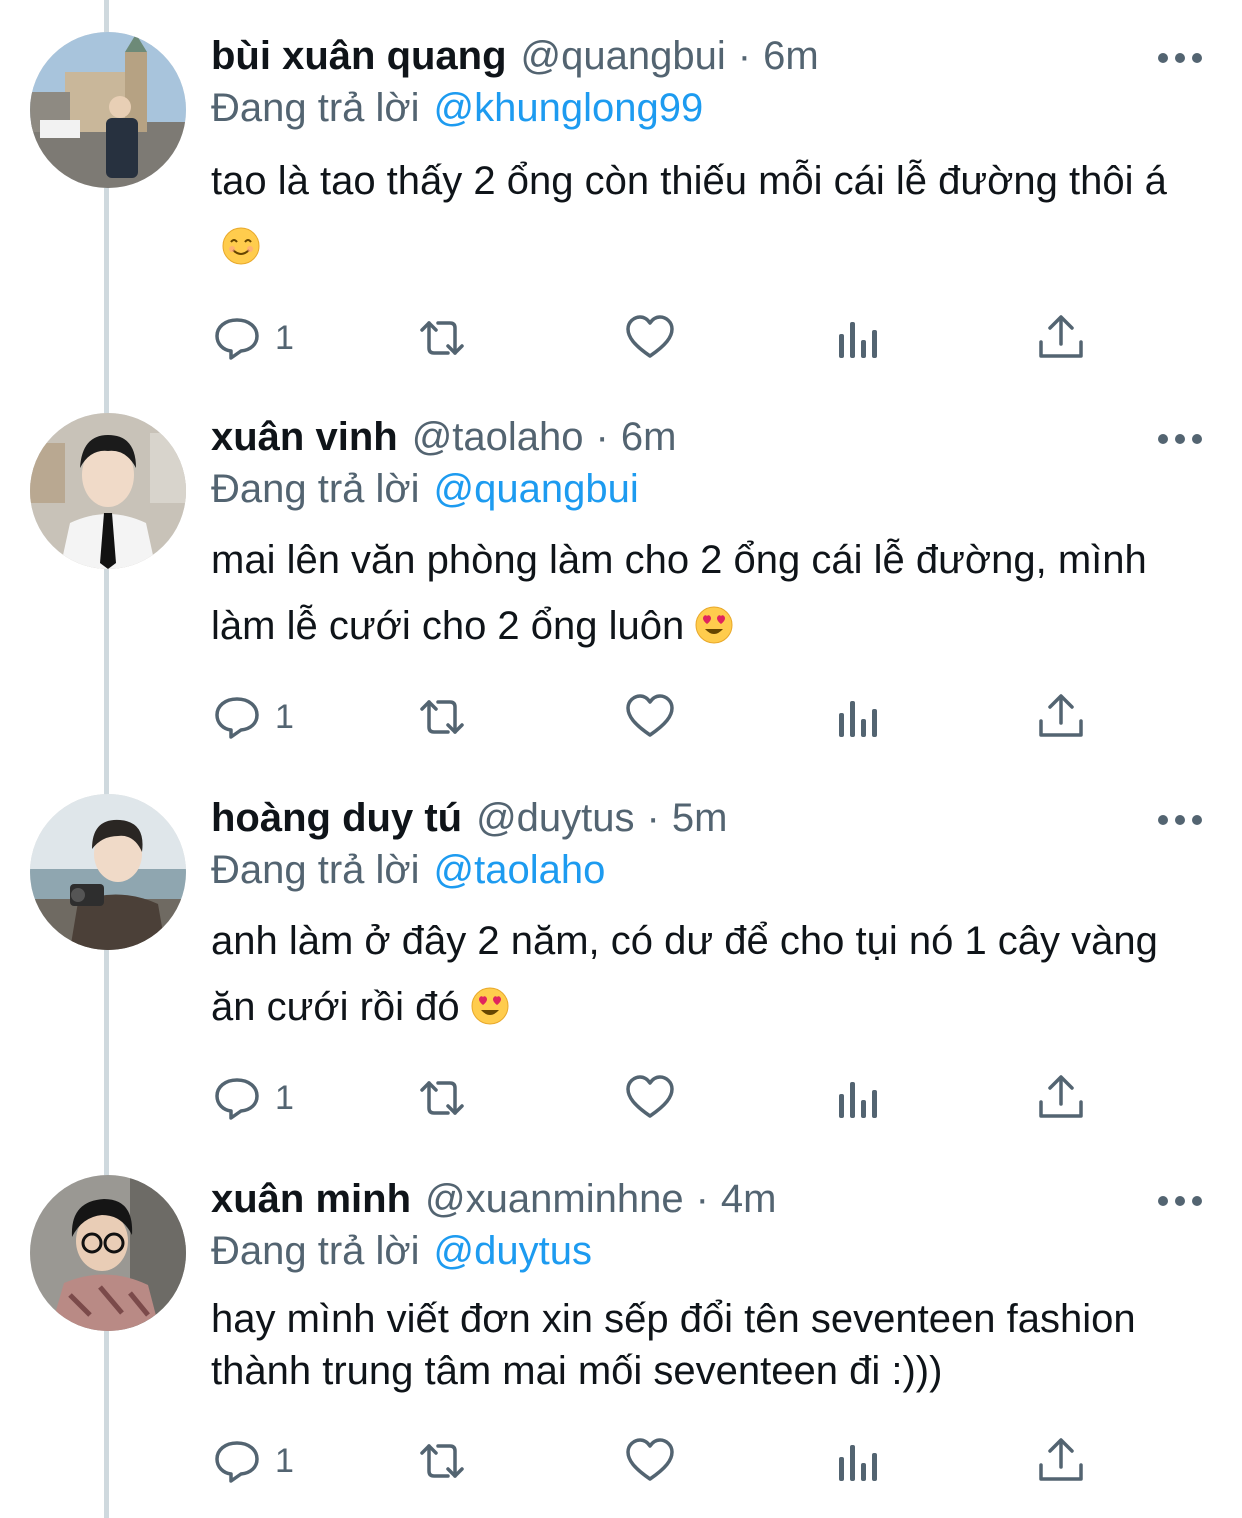  What do you see at coordinates (304, 437) in the screenshot?
I see `display-name: xuân vinh` at bounding box center [304, 437].